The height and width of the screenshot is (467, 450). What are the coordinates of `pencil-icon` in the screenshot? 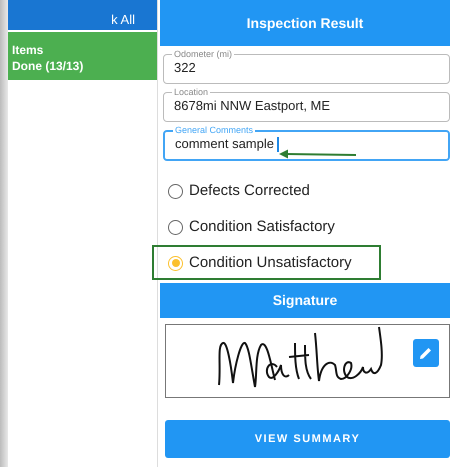 It's located at (426, 353).